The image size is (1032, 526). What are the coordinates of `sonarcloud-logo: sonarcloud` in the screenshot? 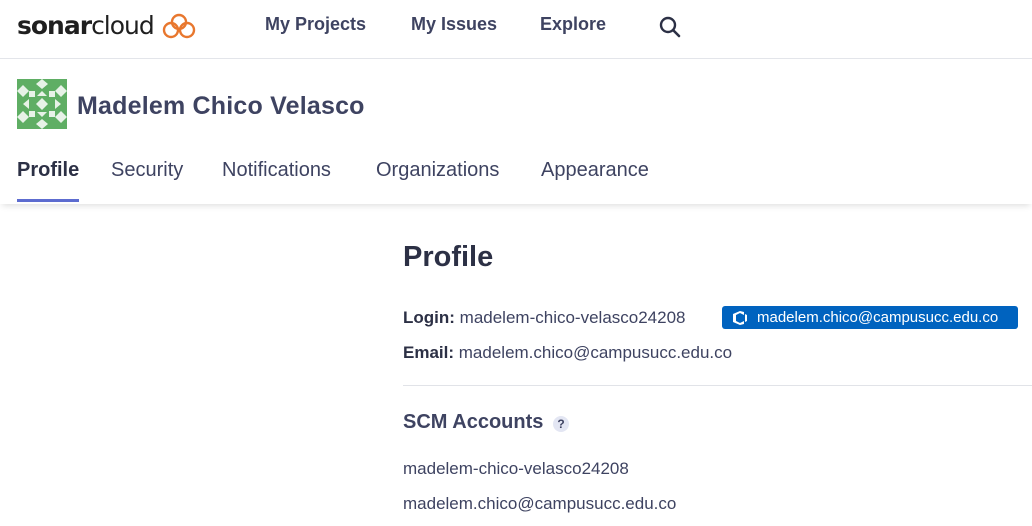 It's located at (106, 26).